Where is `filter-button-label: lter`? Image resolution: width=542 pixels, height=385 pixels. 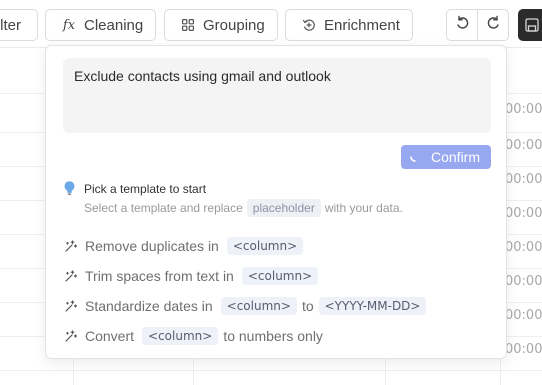
filter-button-label: lter is located at coordinates (10, 25).